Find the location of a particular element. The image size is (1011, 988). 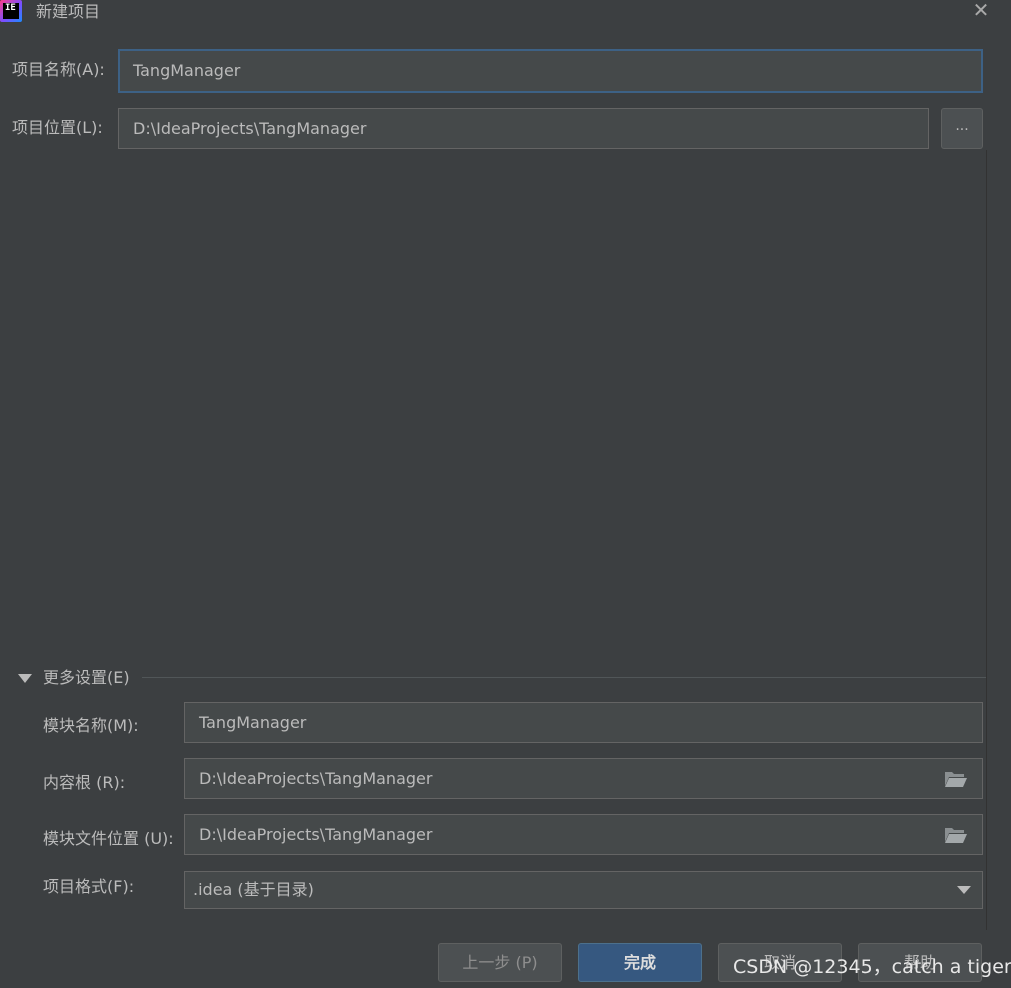

module-file-location-label: 模块文件位置 (U): is located at coordinates (108, 838).